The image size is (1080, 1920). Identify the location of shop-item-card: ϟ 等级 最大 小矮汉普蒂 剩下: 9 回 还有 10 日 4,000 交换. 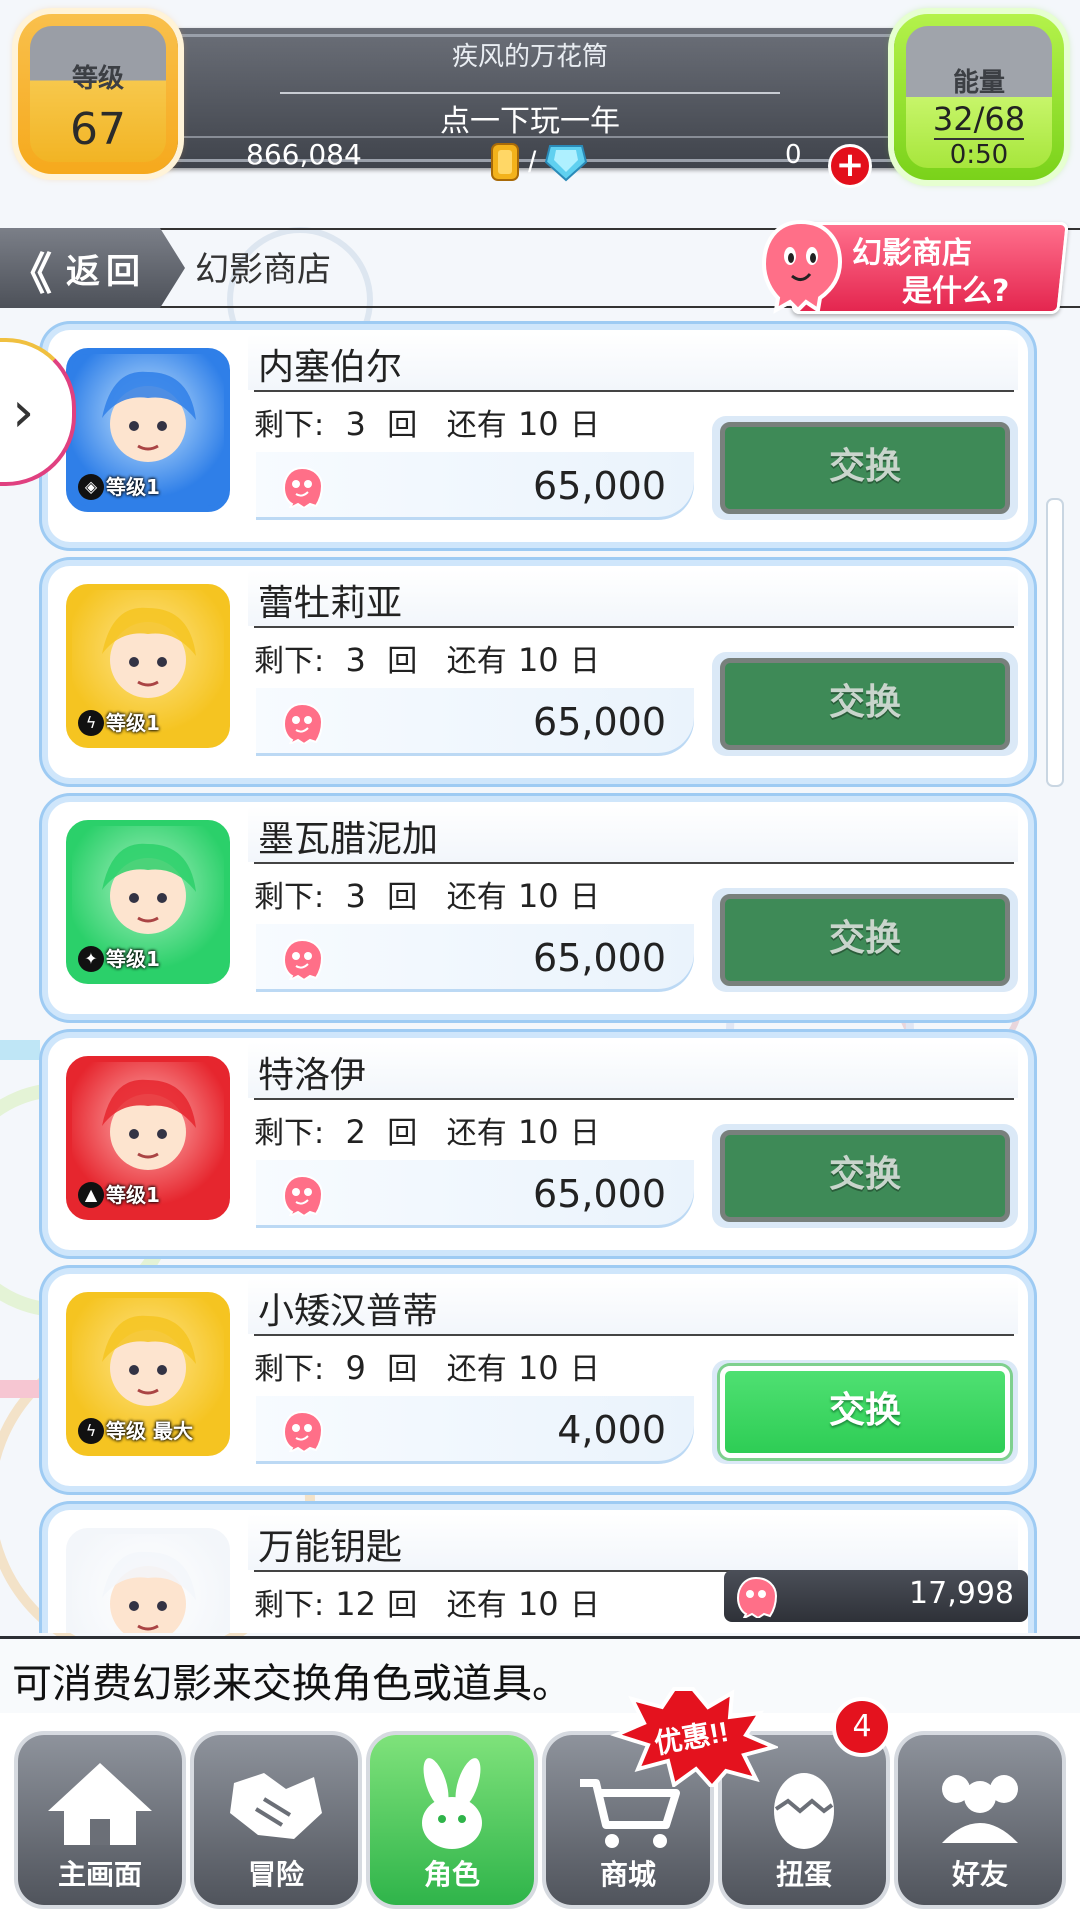
(538, 1380).